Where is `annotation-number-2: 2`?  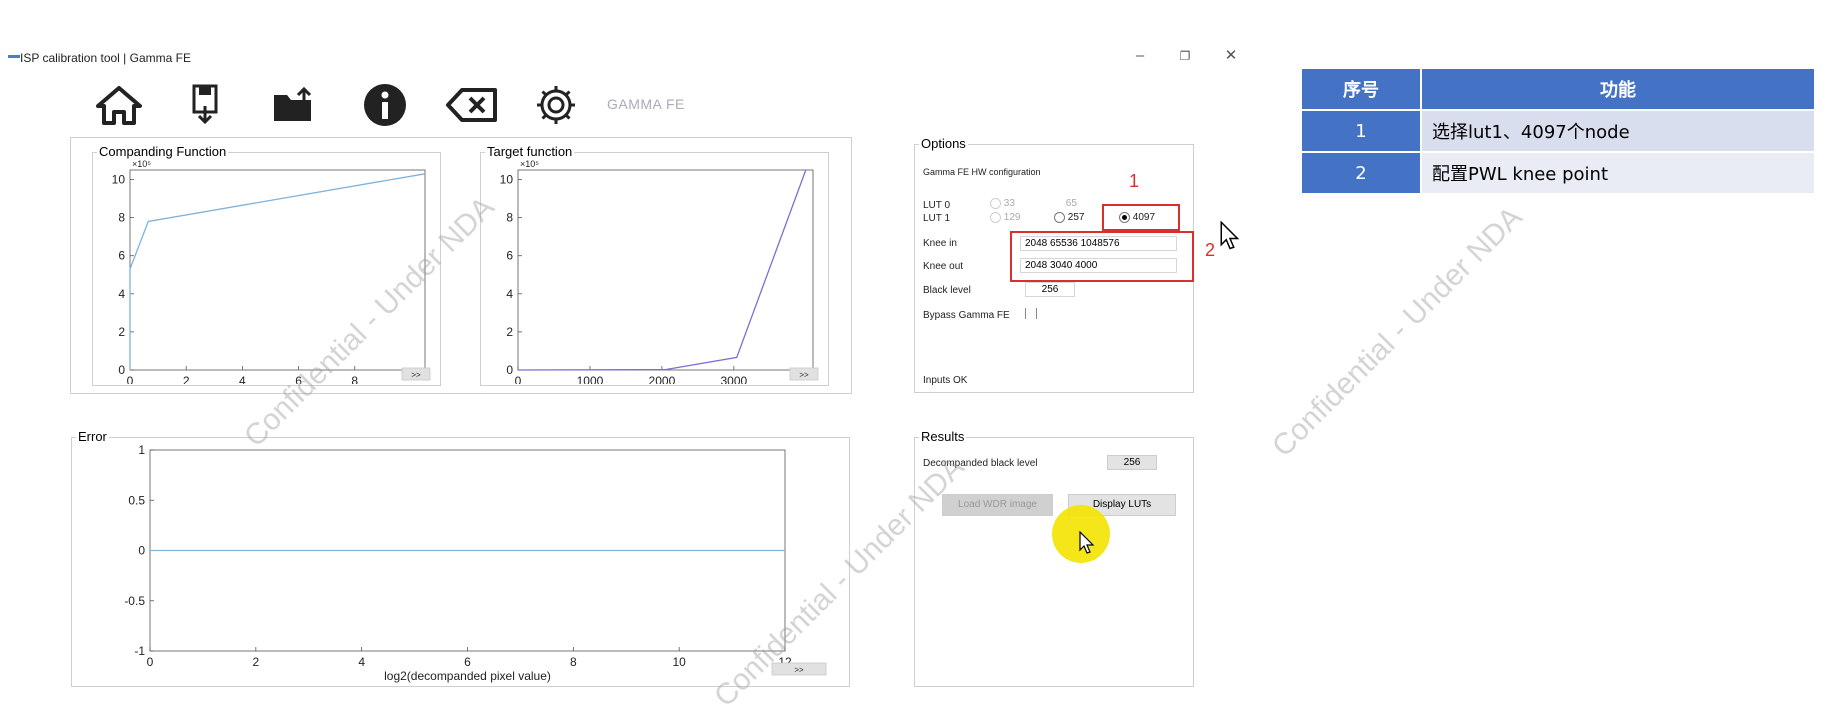
annotation-number-2: 2 is located at coordinates (1210, 250).